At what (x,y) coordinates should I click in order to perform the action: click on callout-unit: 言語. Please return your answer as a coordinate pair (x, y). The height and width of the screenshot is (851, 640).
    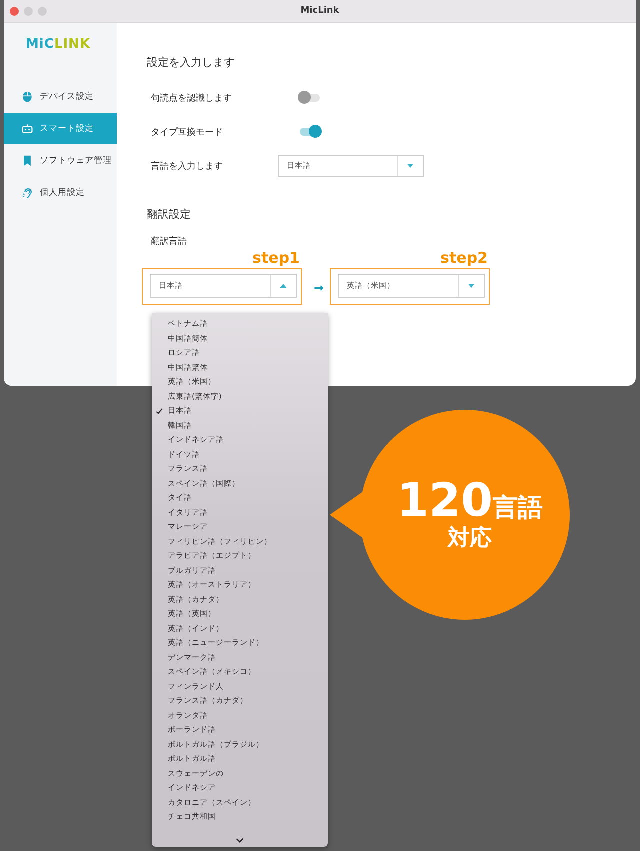
    Looking at the image, I should click on (518, 508).